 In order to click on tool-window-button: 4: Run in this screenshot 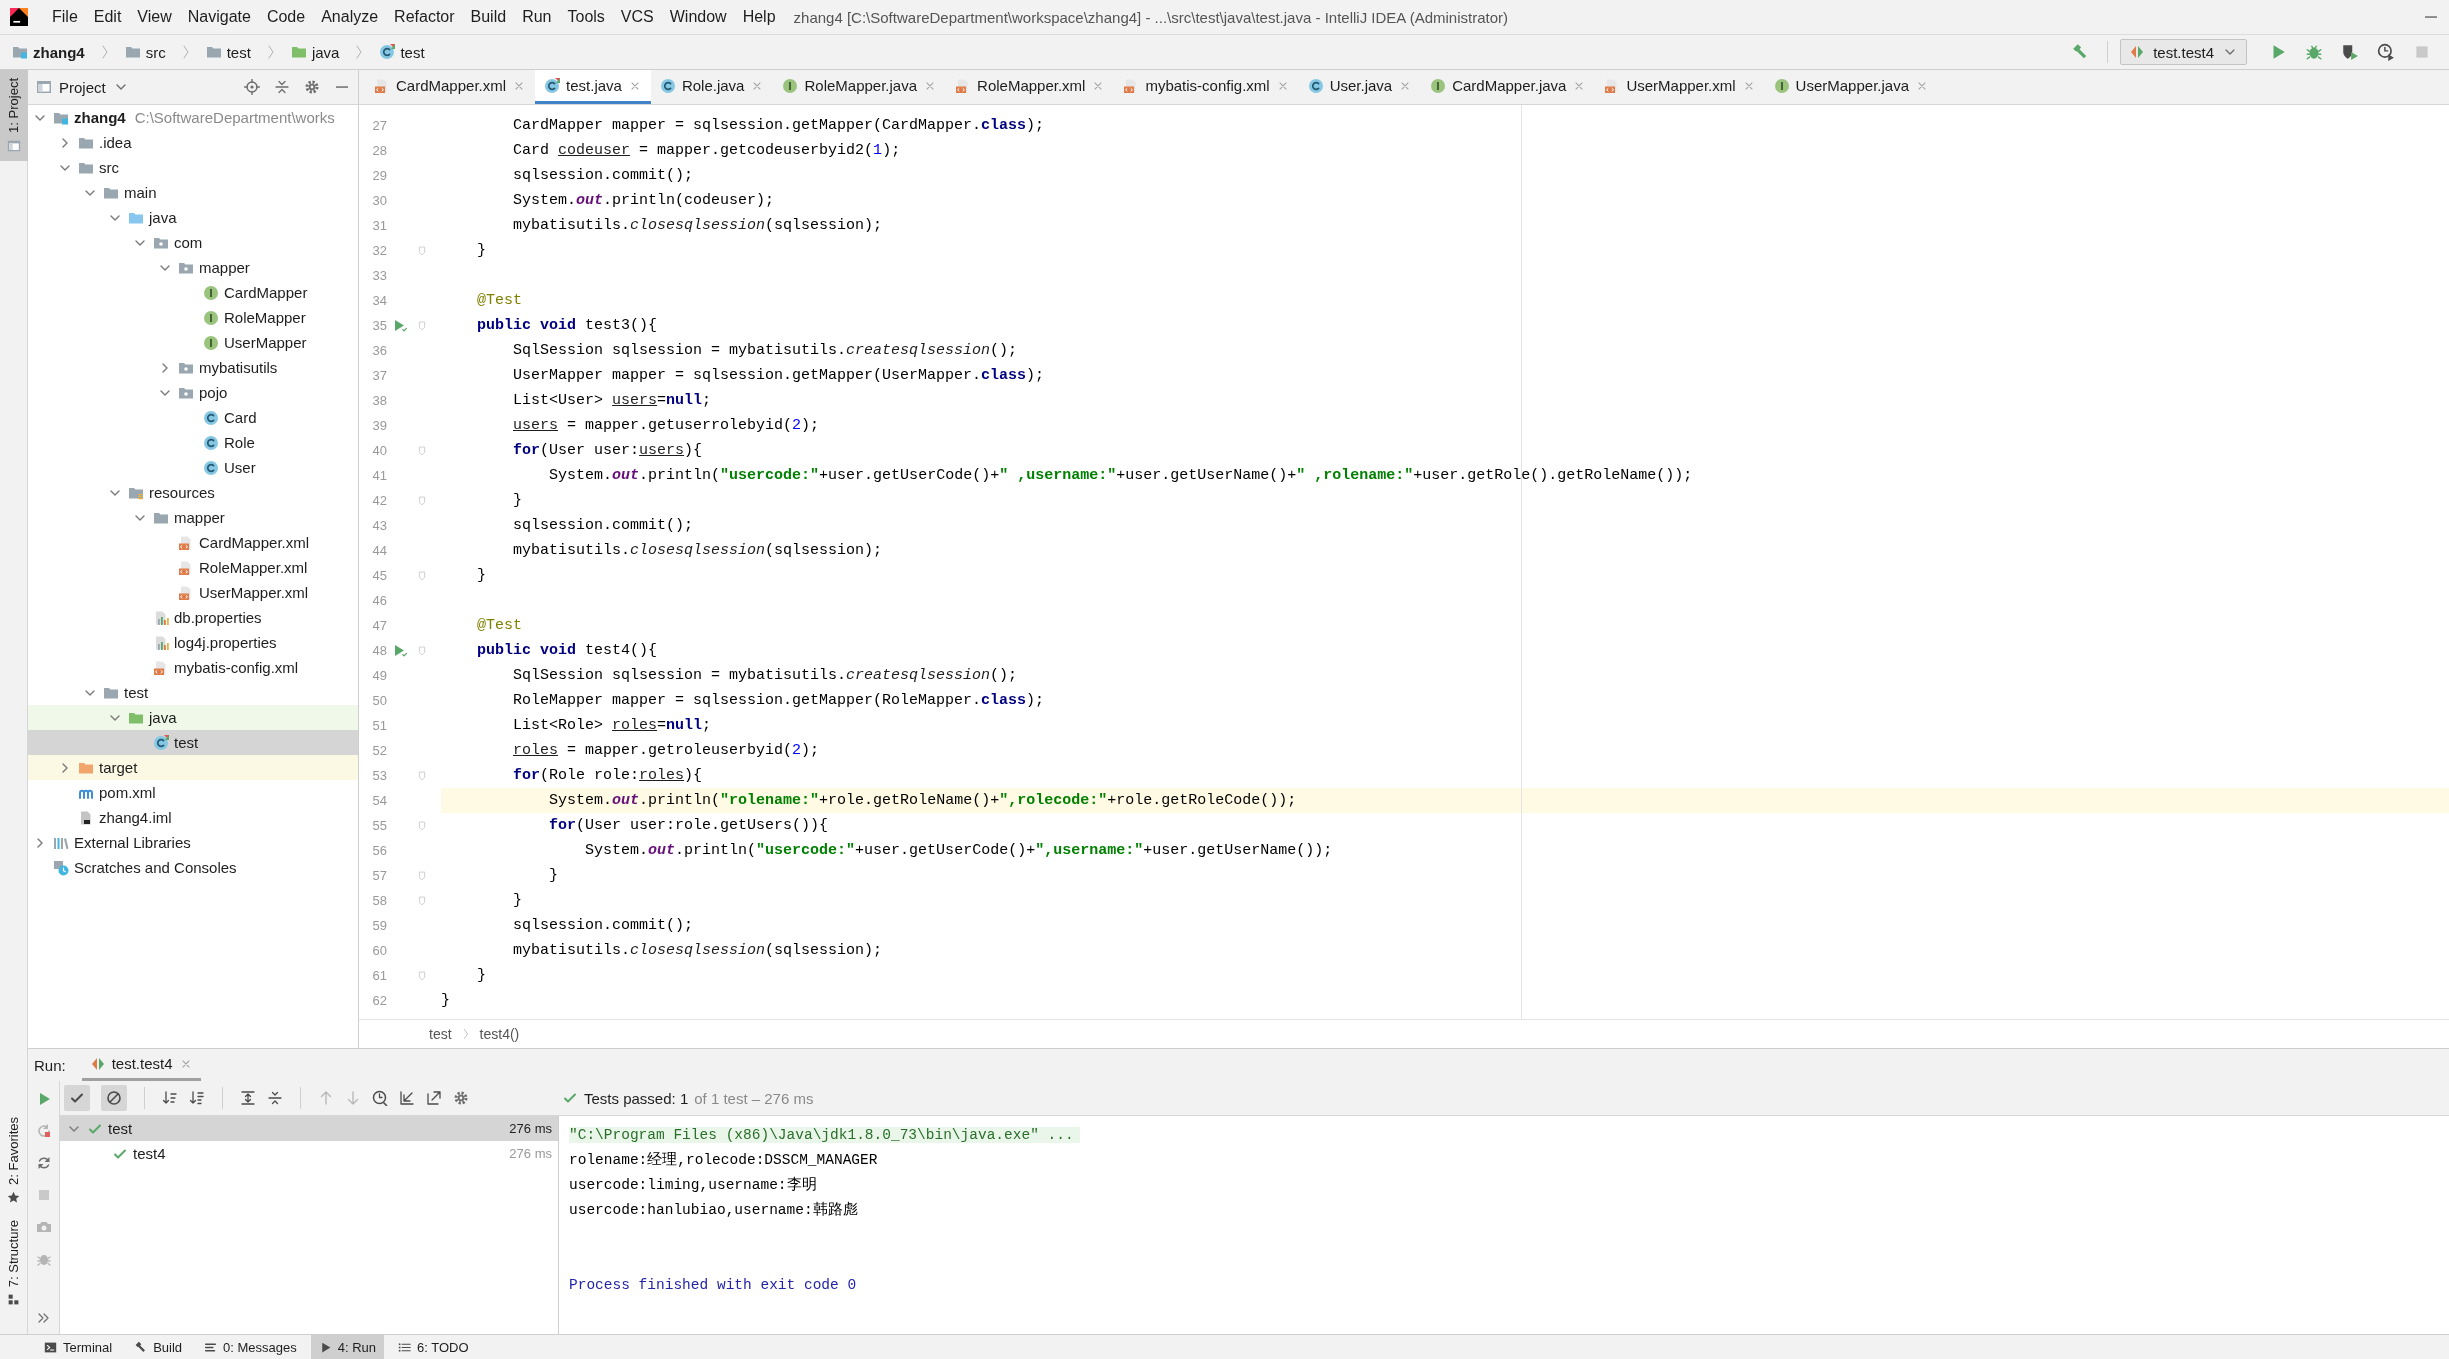, I will do `click(347, 1347)`.